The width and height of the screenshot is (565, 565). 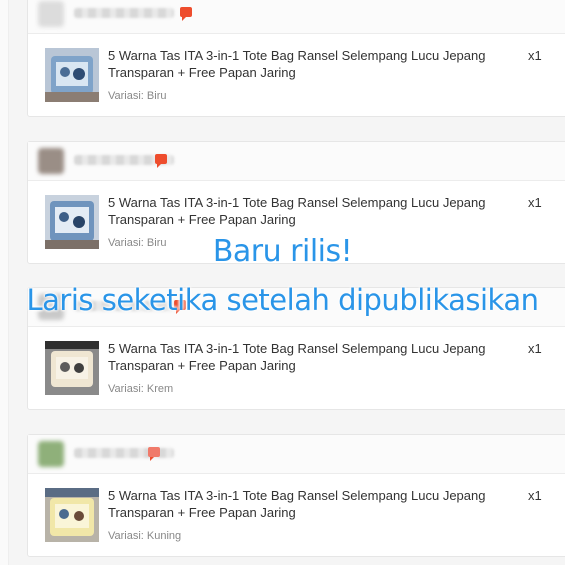 What do you see at coordinates (137, 96) in the screenshot?
I see `item-variant: Variasi: Biru` at bounding box center [137, 96].